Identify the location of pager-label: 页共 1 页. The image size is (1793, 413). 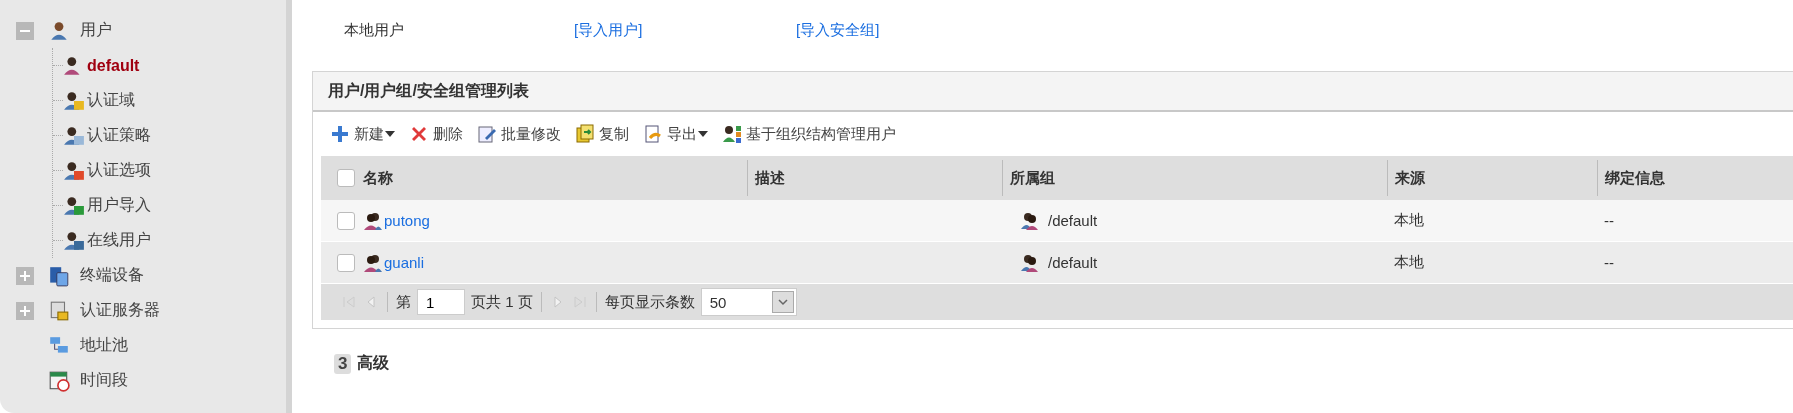
(502, 302).